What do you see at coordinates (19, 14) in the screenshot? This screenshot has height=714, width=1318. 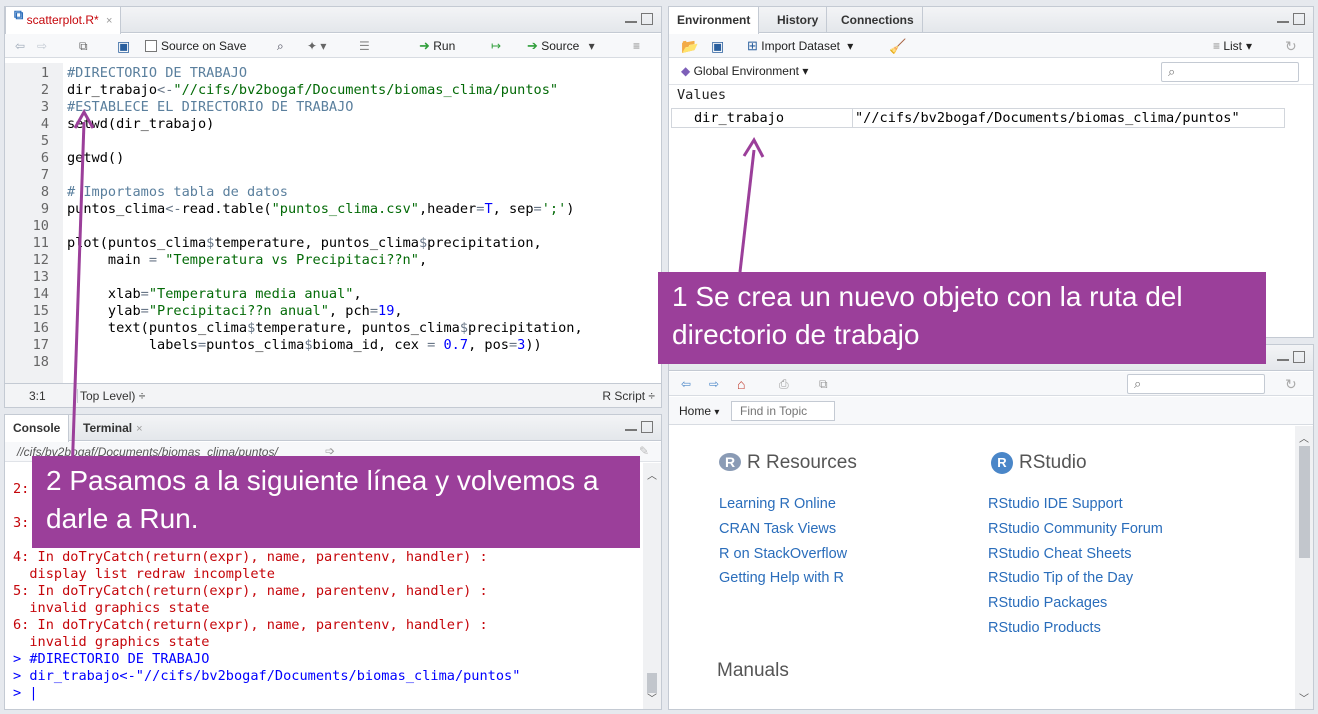 I see `r-file-icon: ⧉` at bounding box center [19, 14].